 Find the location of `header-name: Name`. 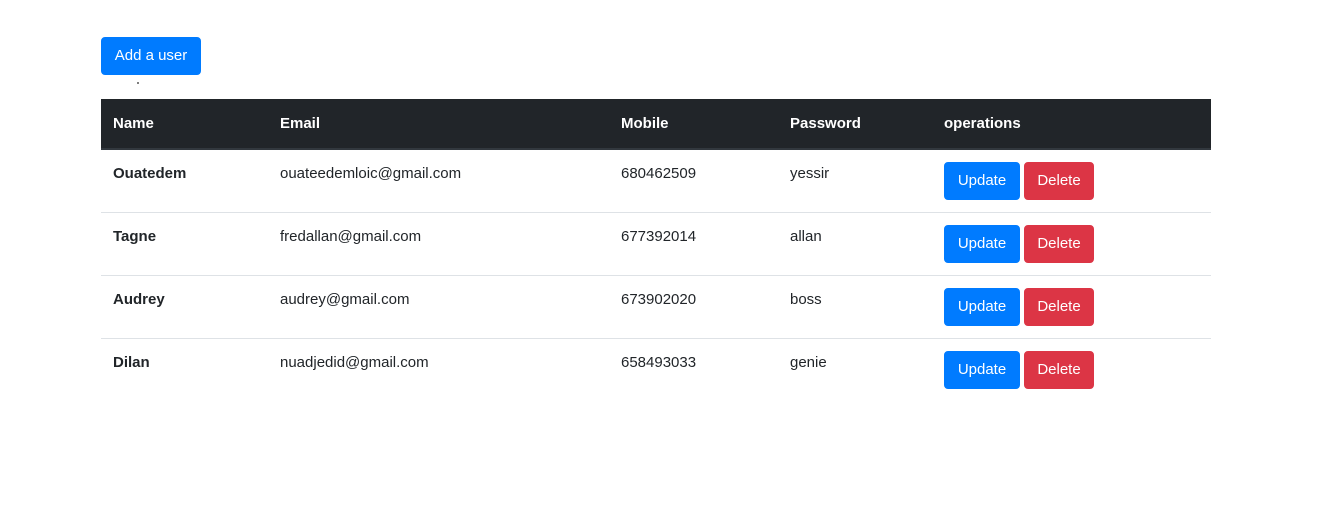

header-name: Name is located at coordinates (184, 124).